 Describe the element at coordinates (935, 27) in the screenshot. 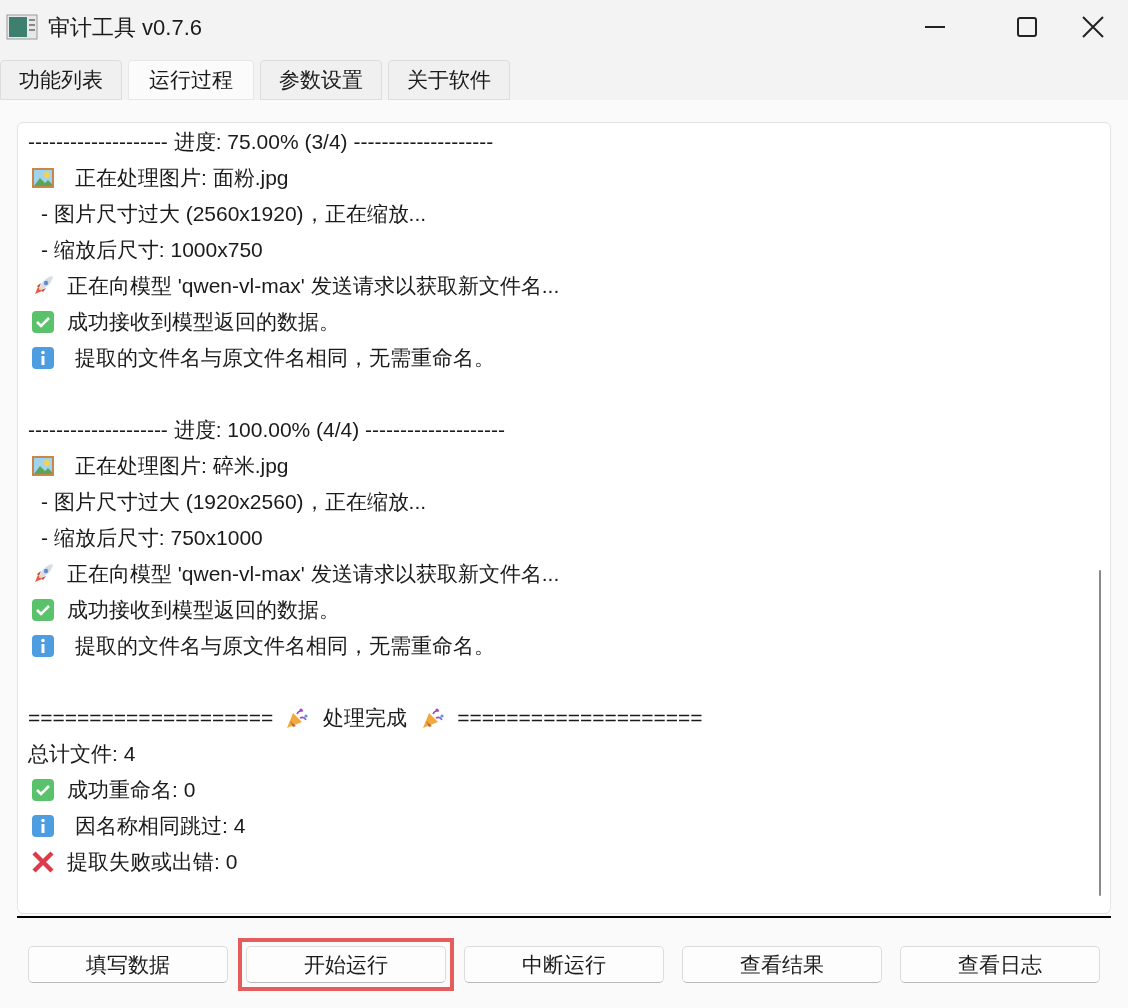

I see `minimize-icon` at that location.